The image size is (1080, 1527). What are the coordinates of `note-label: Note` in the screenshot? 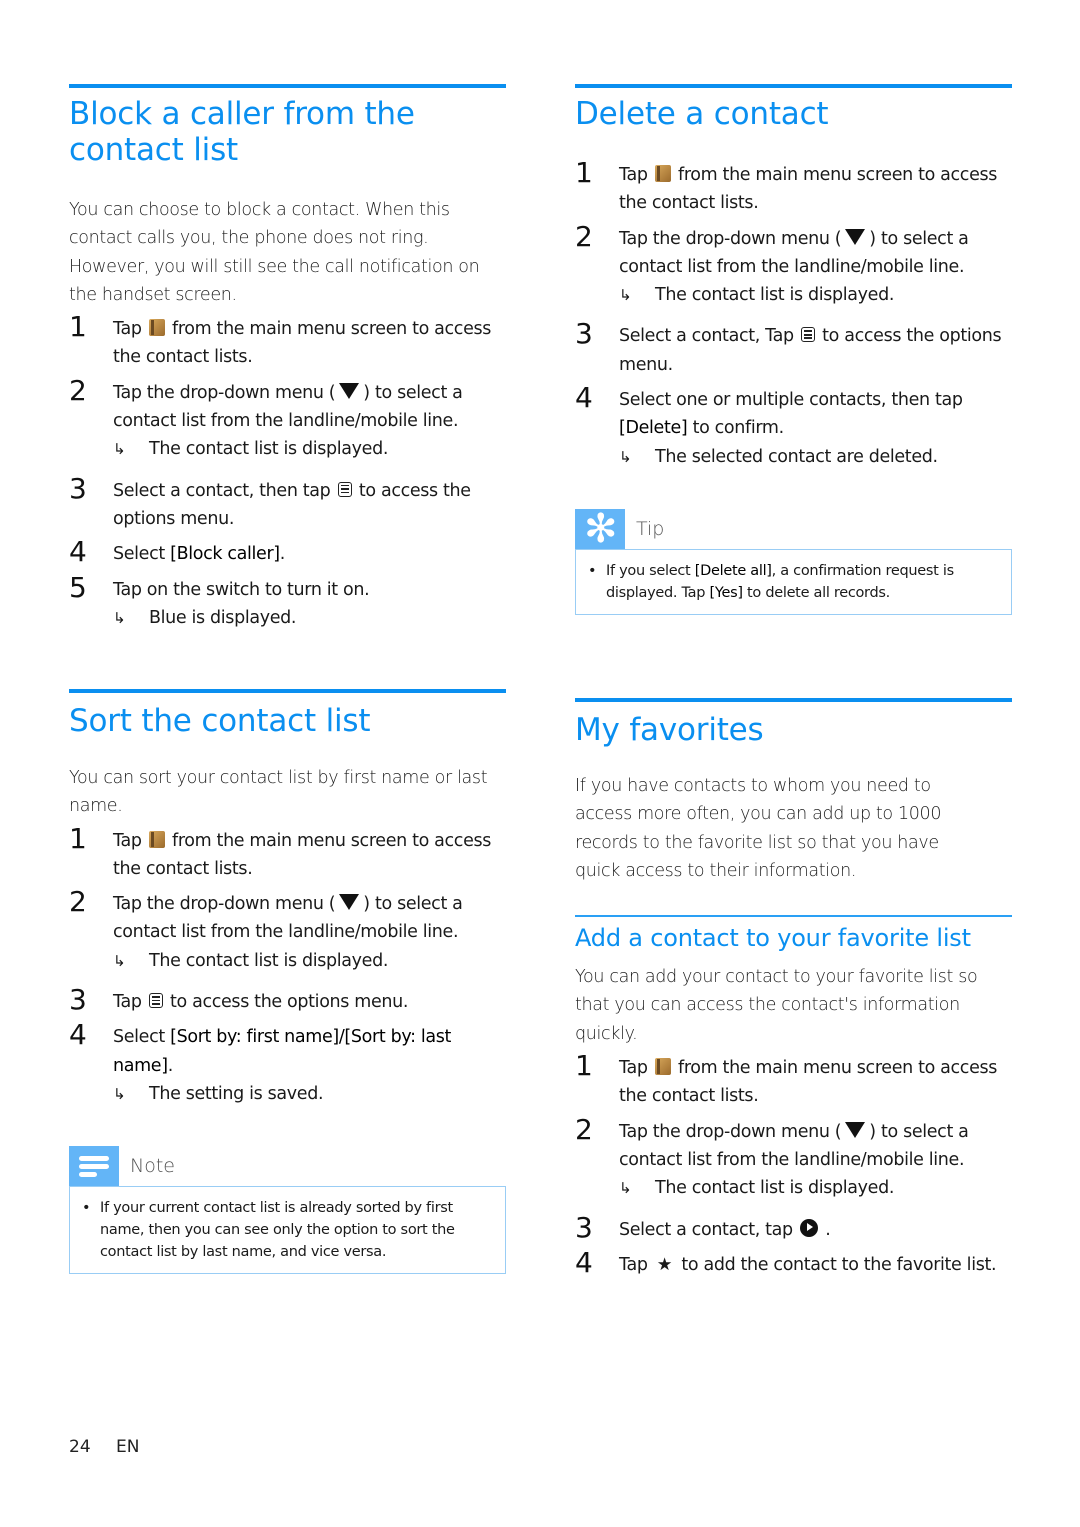 It's located at (152, 1166).